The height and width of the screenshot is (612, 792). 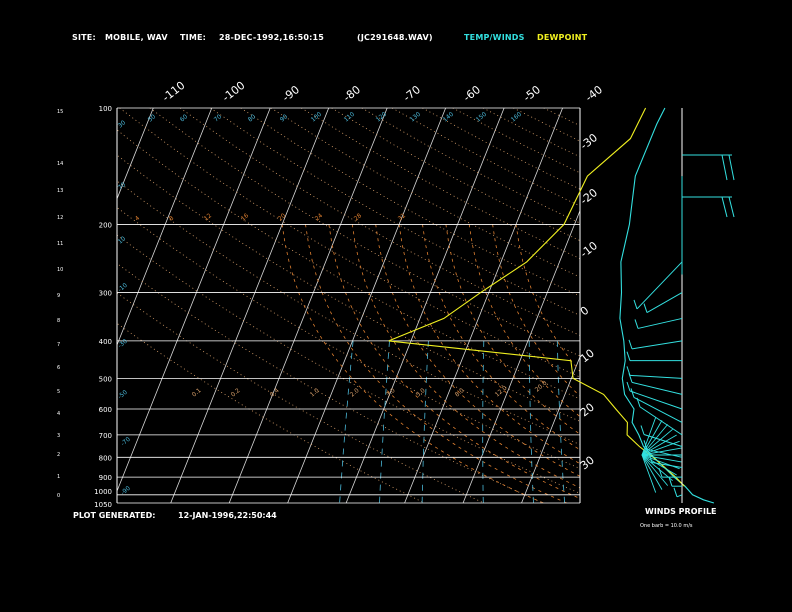 What do you see at coordinates (60, 191) in the screenshot?
I see `height-label: 13` at bounding box center [60, 191].